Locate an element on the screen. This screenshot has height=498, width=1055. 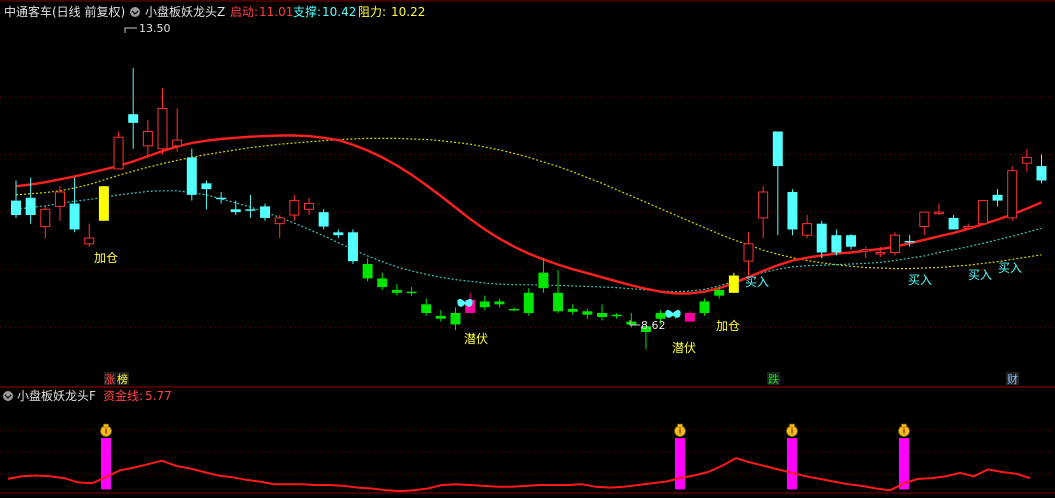
butterfly-icon is located at coordinates (465, 302).